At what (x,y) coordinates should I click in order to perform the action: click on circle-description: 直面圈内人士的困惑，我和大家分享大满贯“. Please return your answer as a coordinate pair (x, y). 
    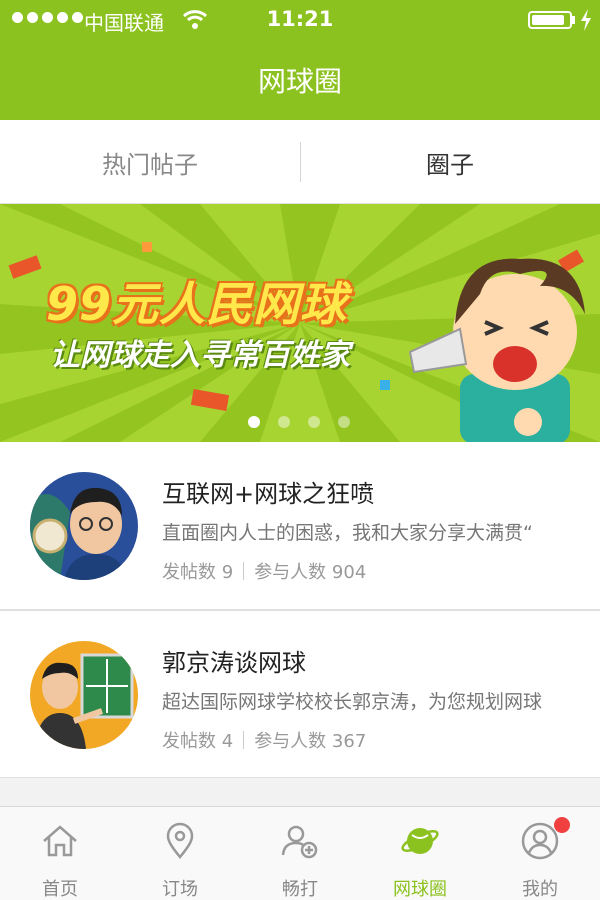
    Looking at the image, I should click on (347, 533).